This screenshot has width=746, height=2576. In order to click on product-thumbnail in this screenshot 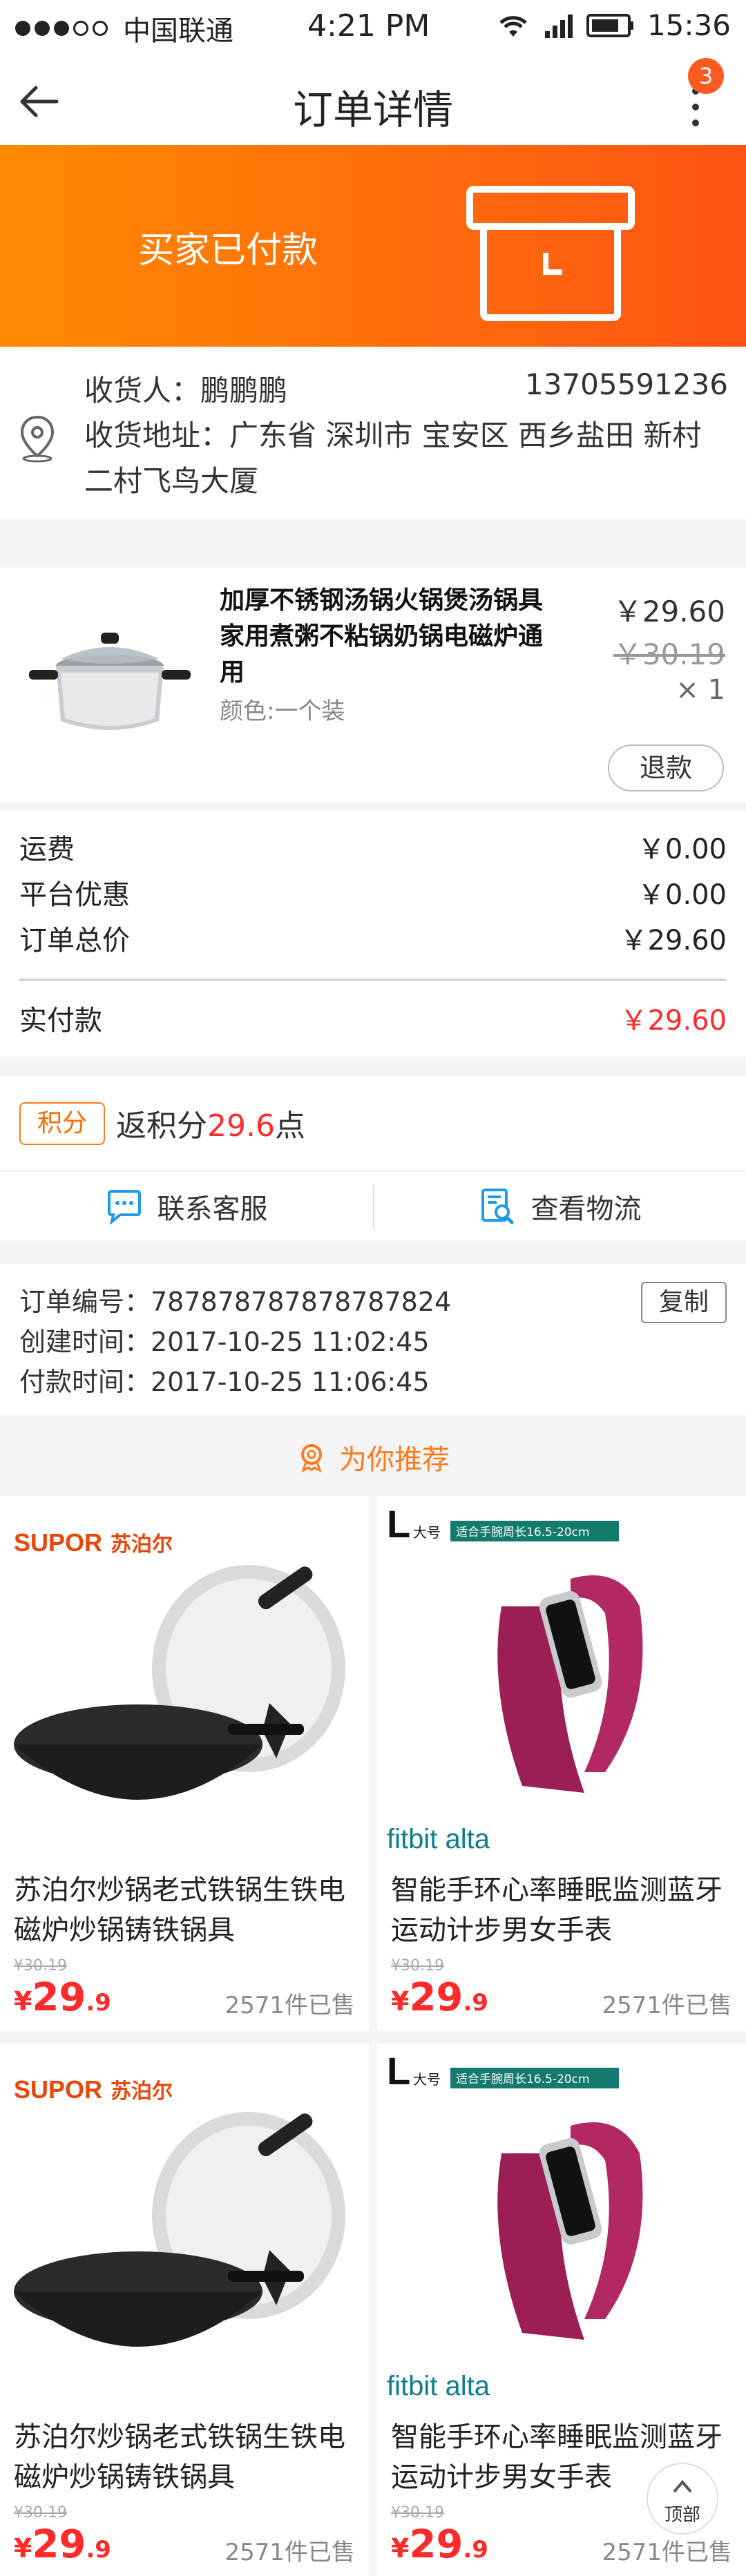, I will do `click(110, 673)`.